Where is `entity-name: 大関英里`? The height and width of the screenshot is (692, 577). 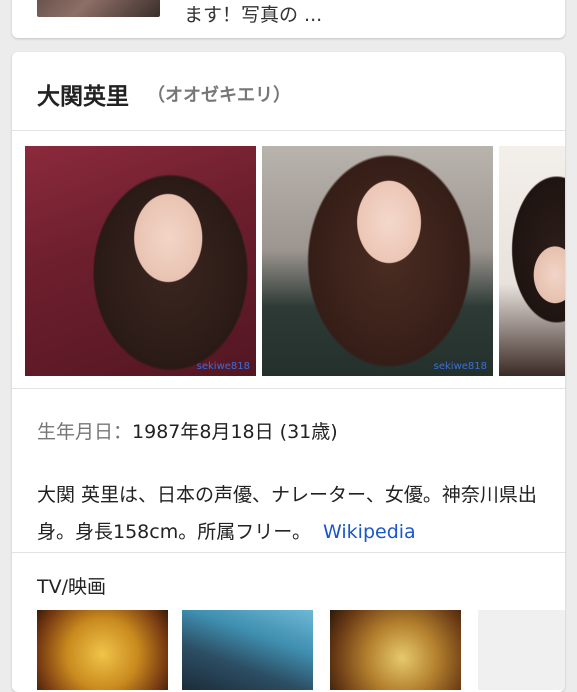 entity-name: 大関英里 is located at coordinates (83, 97).